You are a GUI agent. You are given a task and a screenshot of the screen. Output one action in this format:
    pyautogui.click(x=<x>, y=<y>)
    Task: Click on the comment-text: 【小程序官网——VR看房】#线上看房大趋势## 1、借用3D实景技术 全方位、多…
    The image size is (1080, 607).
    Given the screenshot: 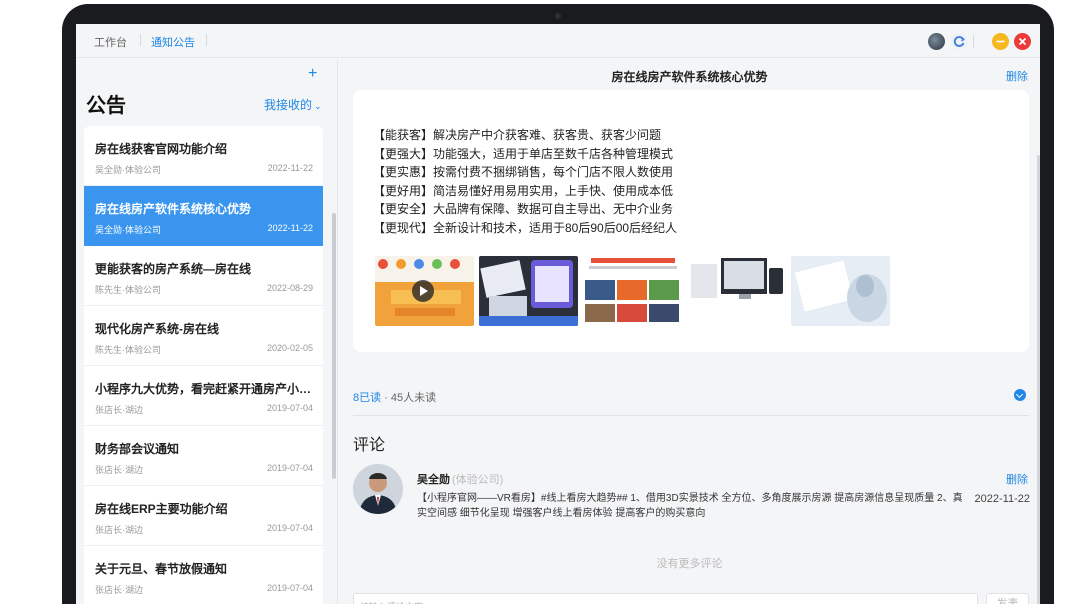 What is the action you would take?
    pyautogui.click(x=690, y=506)
    